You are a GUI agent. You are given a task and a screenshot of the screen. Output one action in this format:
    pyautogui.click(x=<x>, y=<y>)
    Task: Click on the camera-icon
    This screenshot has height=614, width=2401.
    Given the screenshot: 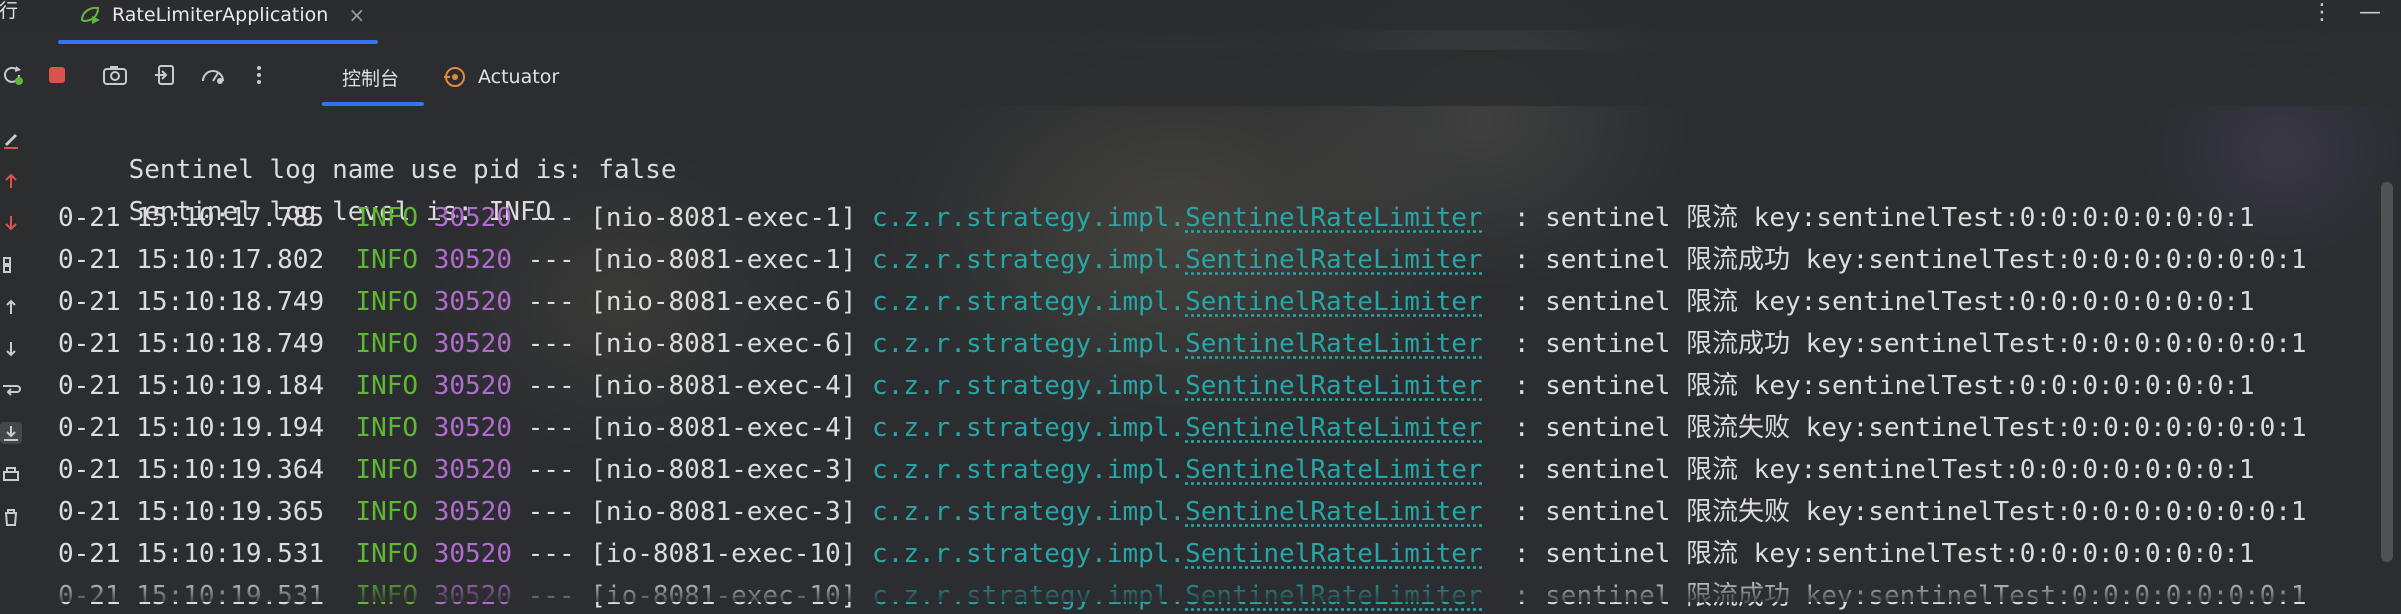 What is the action you would take?
    pyautogui.click(x=115, y=75)
    